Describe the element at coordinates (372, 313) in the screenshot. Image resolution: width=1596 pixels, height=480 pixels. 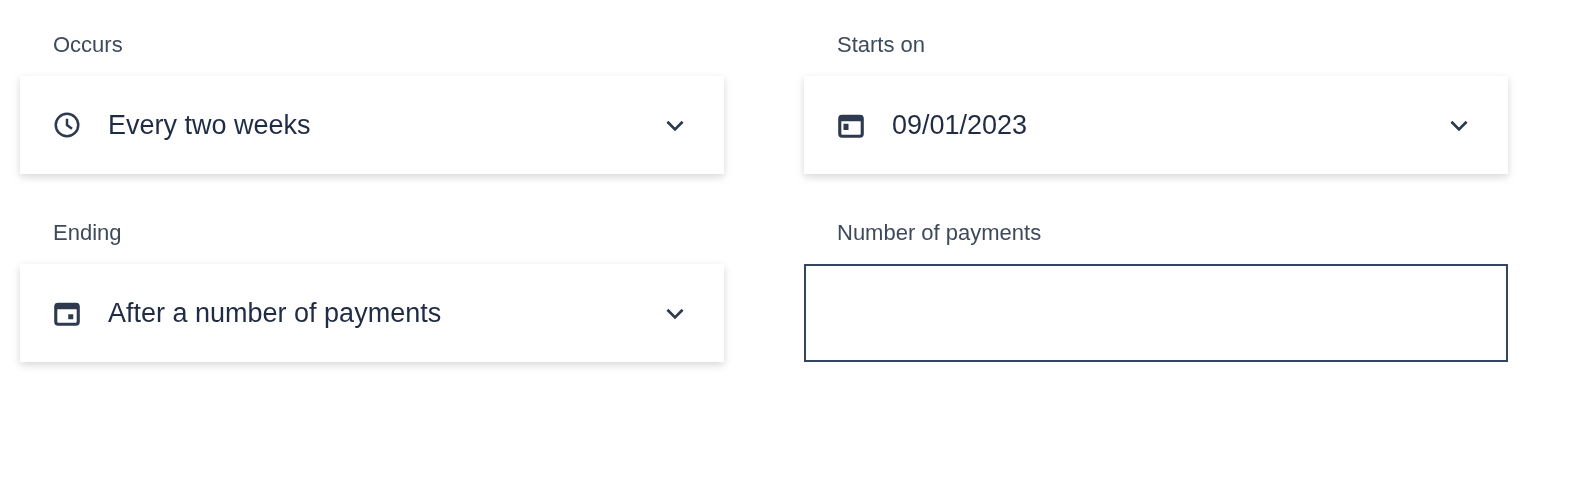
I see `dropdown: After a number of payments` at that location.